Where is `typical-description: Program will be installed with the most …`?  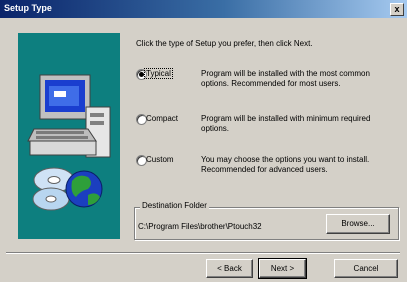 typical-description: Program will be installed with the most … is located at coordinates (285, 78).